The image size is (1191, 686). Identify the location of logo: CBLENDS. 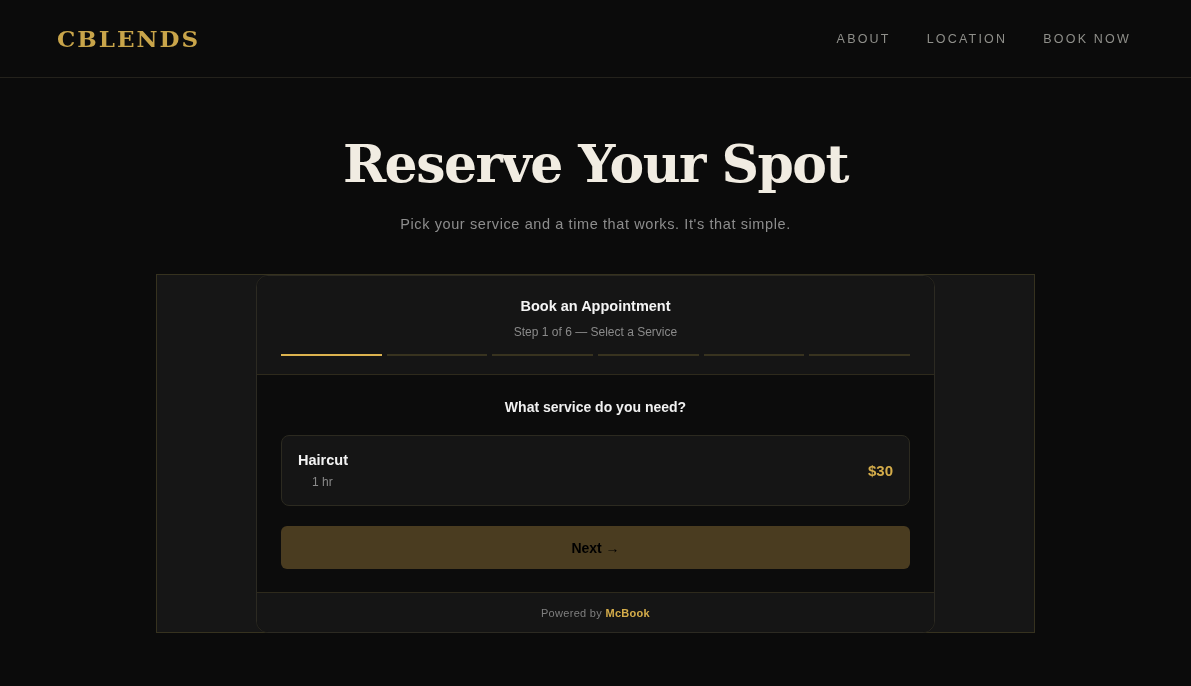
(129, 38).